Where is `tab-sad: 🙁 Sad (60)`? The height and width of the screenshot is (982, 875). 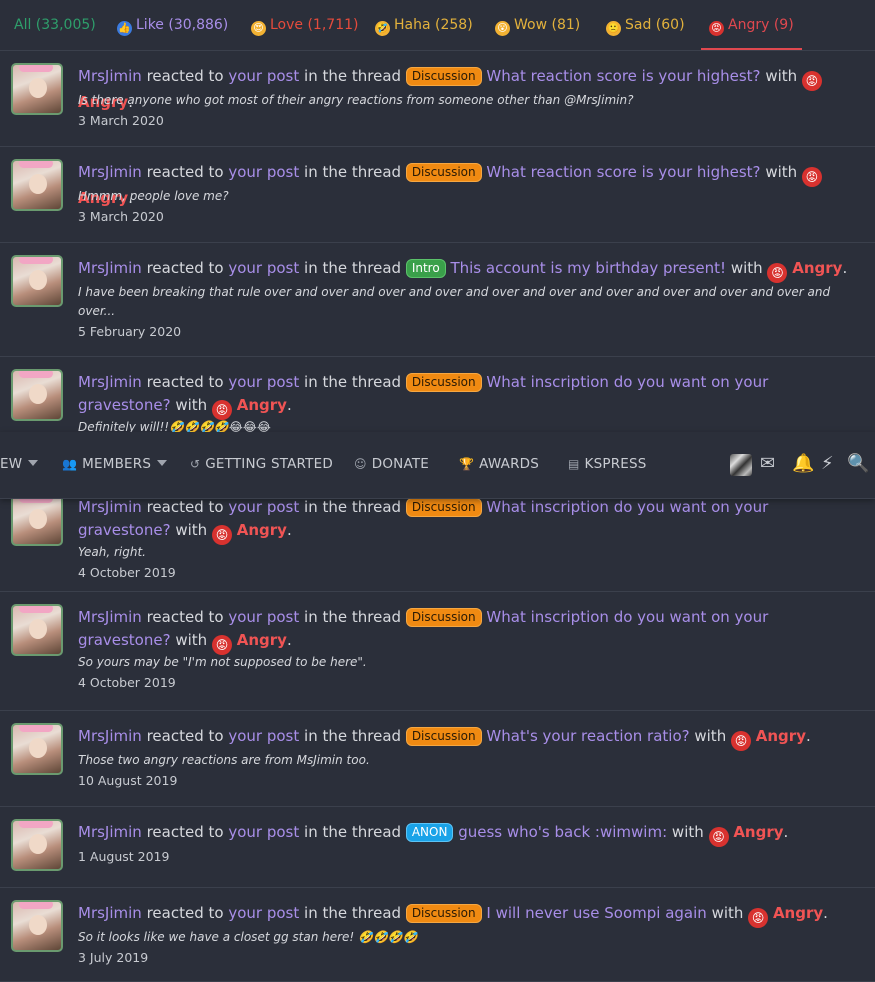
tab-sad: 🙁 Sad (60) is located at coordinates (645, 25).